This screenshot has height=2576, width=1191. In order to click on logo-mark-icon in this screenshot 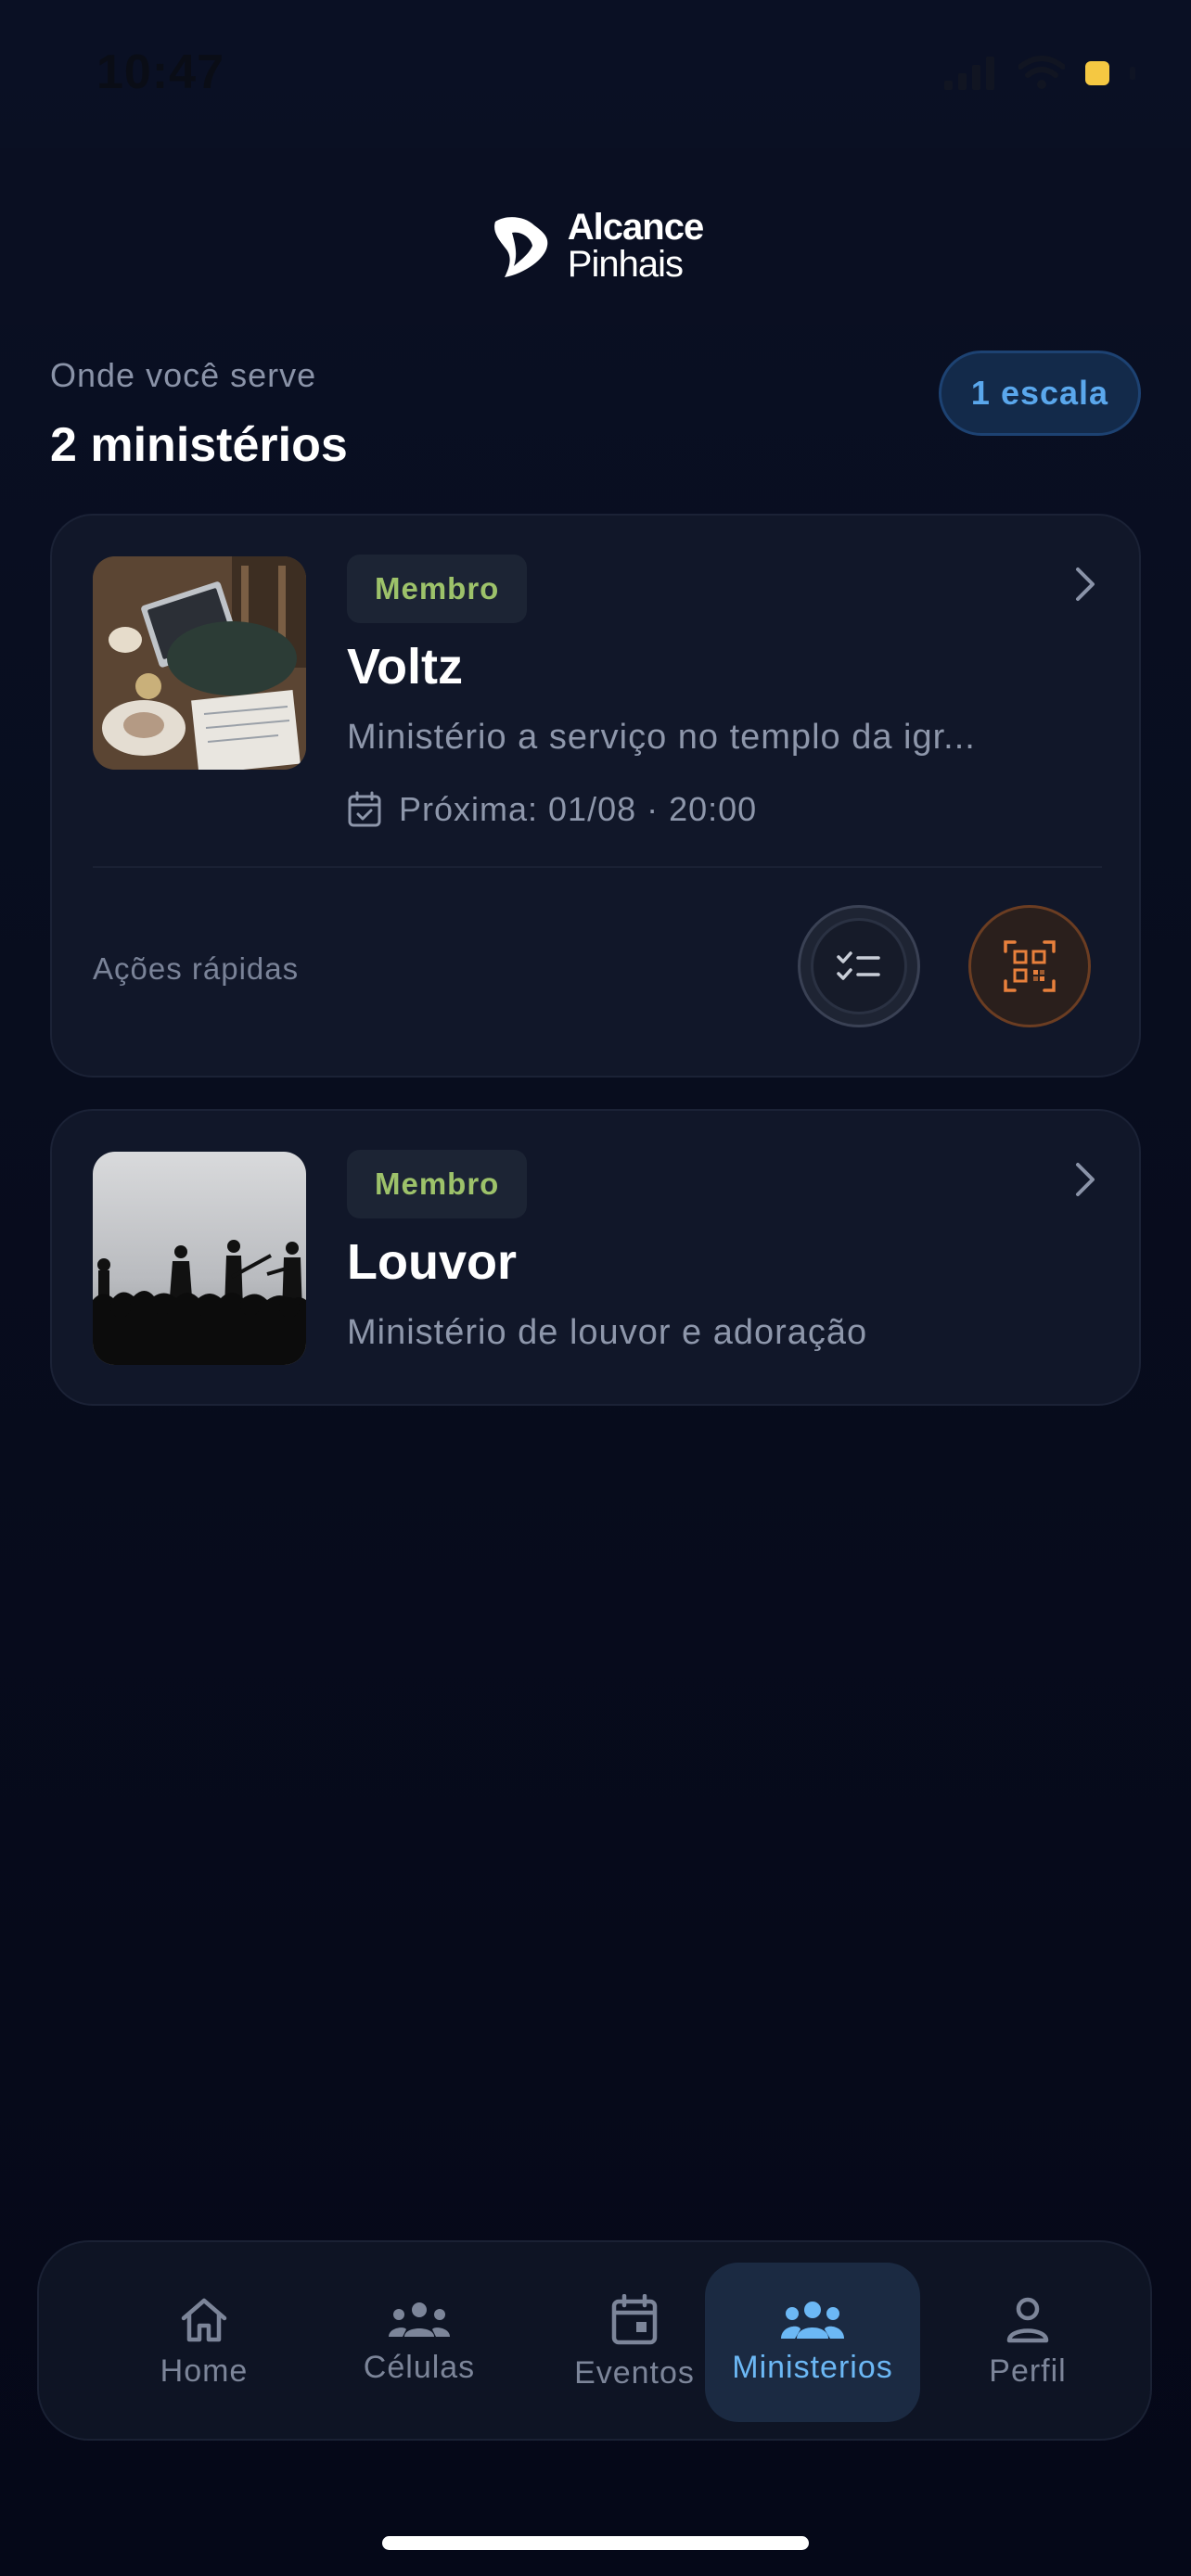, I will do `click(520, 247)`.